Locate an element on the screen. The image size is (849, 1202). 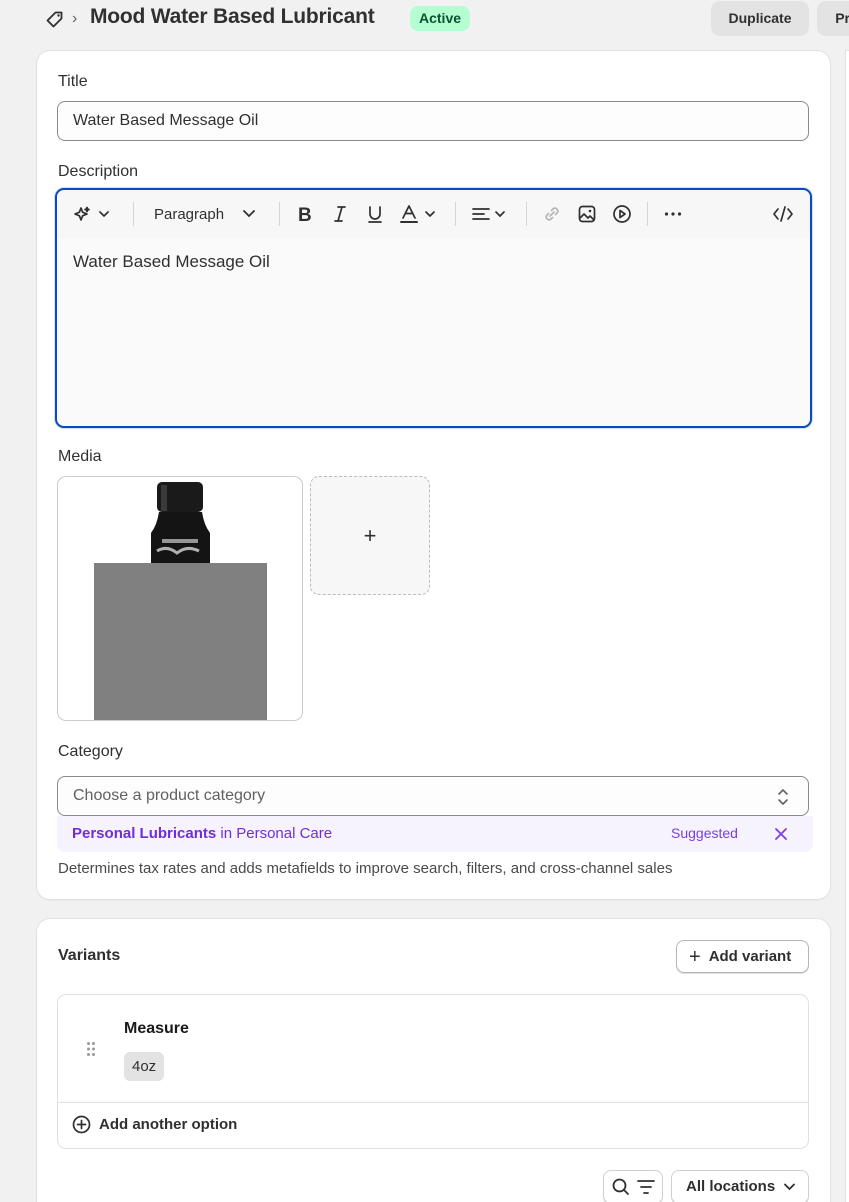
code-icon is located at coordinates (783, 214).